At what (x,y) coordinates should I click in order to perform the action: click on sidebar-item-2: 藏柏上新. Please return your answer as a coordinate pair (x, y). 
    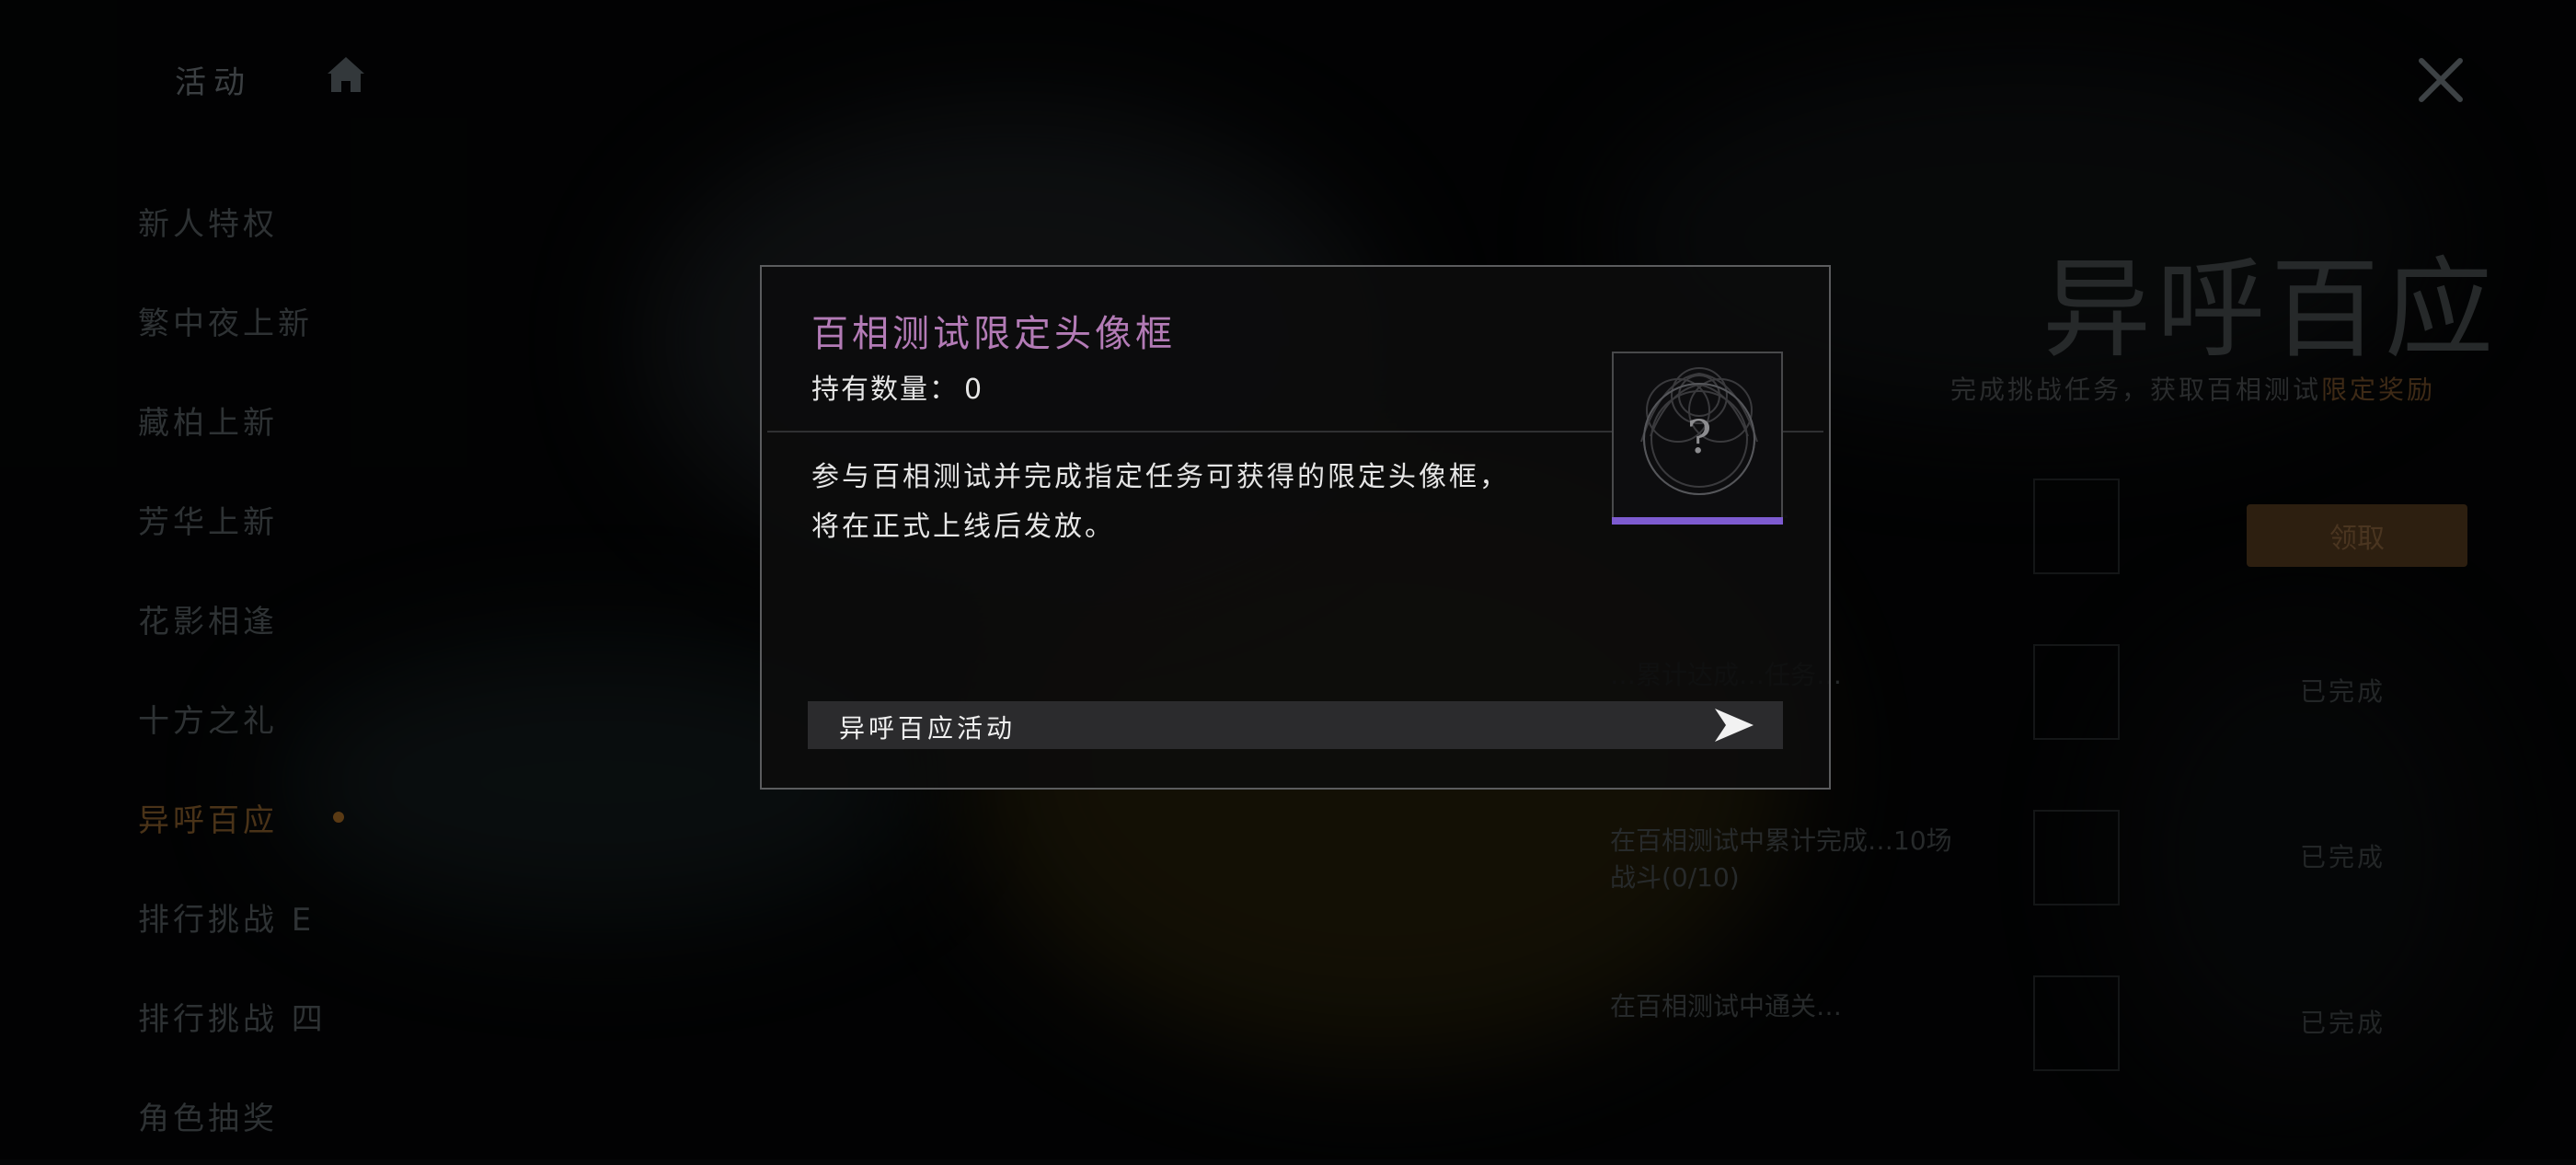
    Looking at the image, I should click on (368, 419).